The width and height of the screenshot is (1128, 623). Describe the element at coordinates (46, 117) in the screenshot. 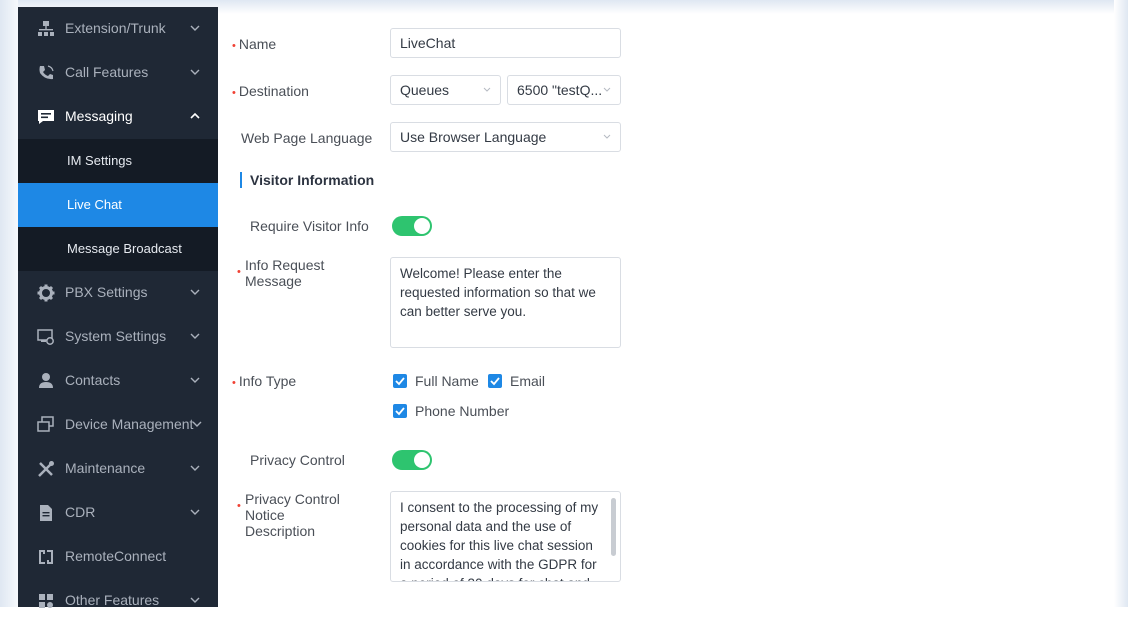

I see `message-icon` at that location.